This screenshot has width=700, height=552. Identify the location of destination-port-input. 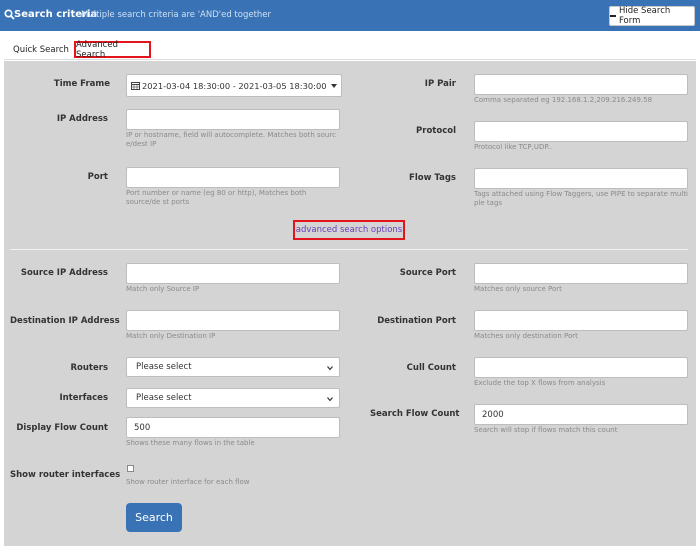
(581, 320).